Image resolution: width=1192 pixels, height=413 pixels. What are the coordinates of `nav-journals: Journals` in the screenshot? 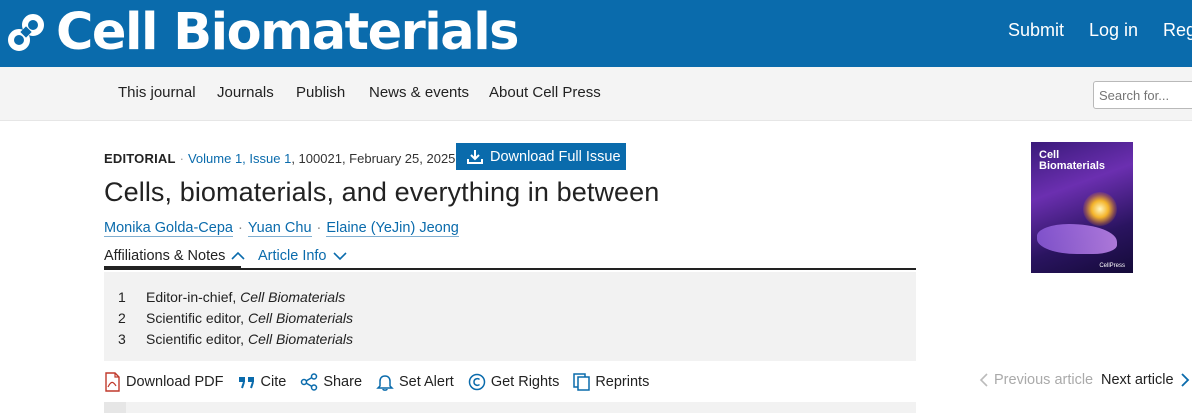 It's located at (245, 92).